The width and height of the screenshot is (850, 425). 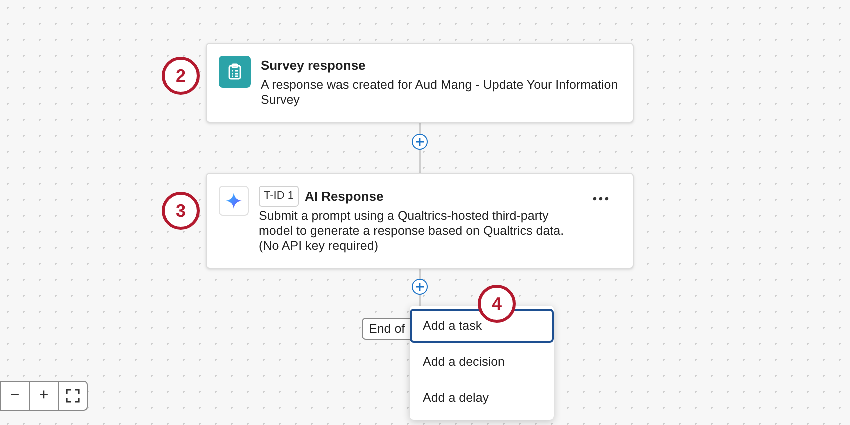 I want to click on menu-item: Add a delay, so click(x=482, y=398).